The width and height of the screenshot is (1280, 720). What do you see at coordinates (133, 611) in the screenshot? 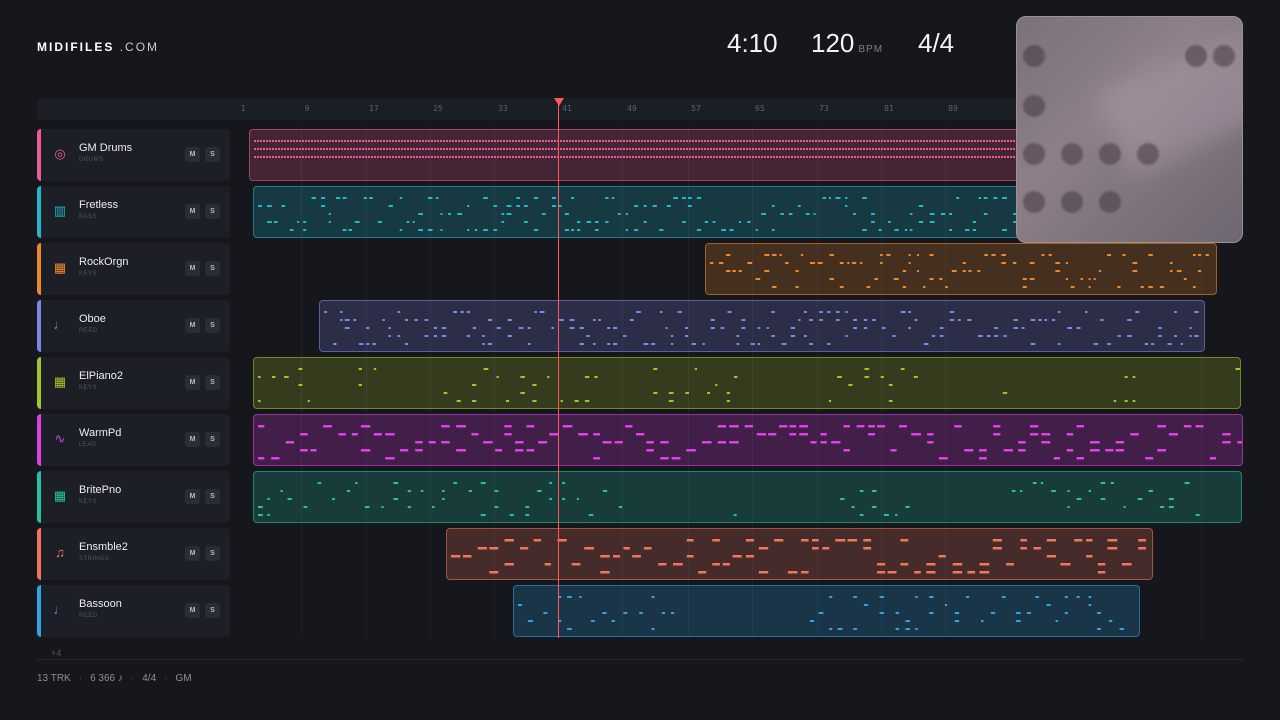
I see `track-header-bassoon: ♩ Bassoon REED M S` at bounding box center [133, 611].